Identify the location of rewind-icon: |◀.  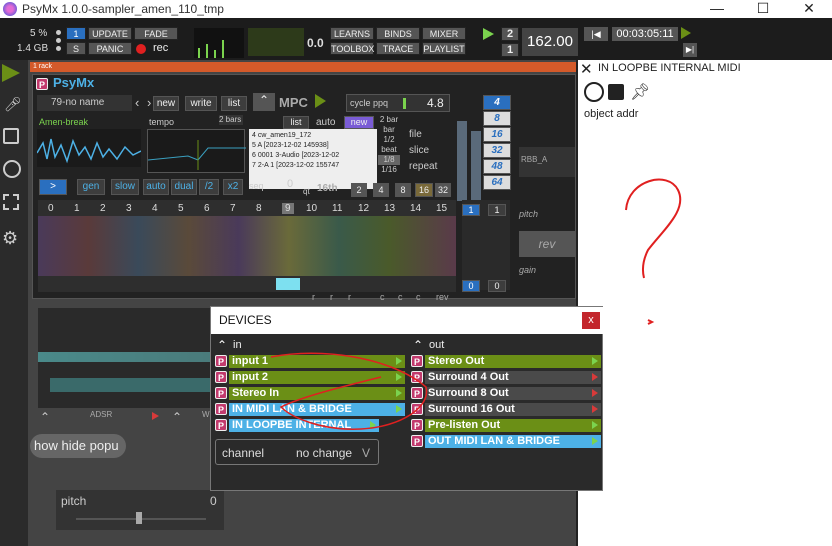
(596, 34).